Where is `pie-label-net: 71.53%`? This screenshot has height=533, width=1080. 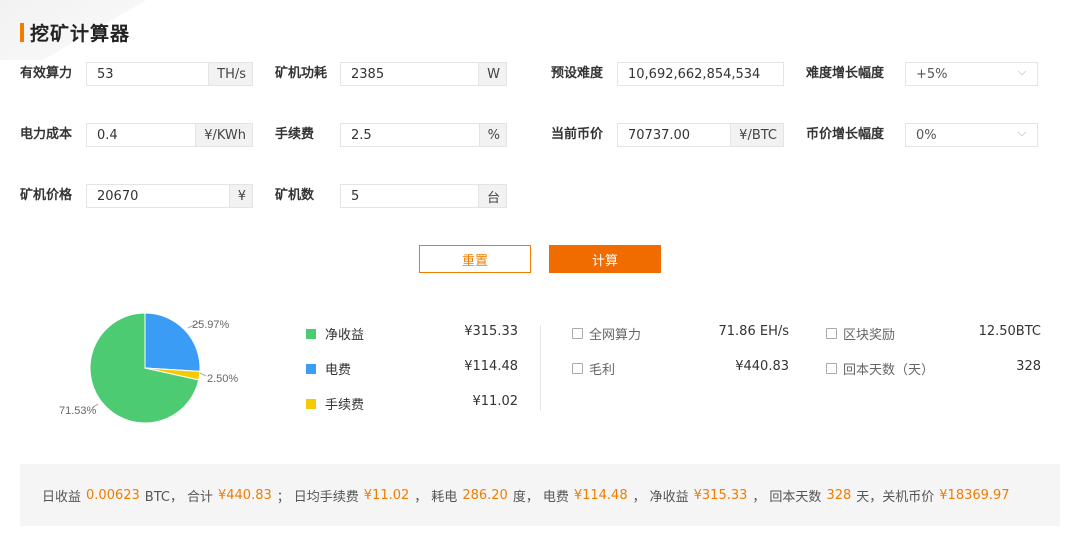
pie-label-net: 71.53% is located at coordinates (78, 411).